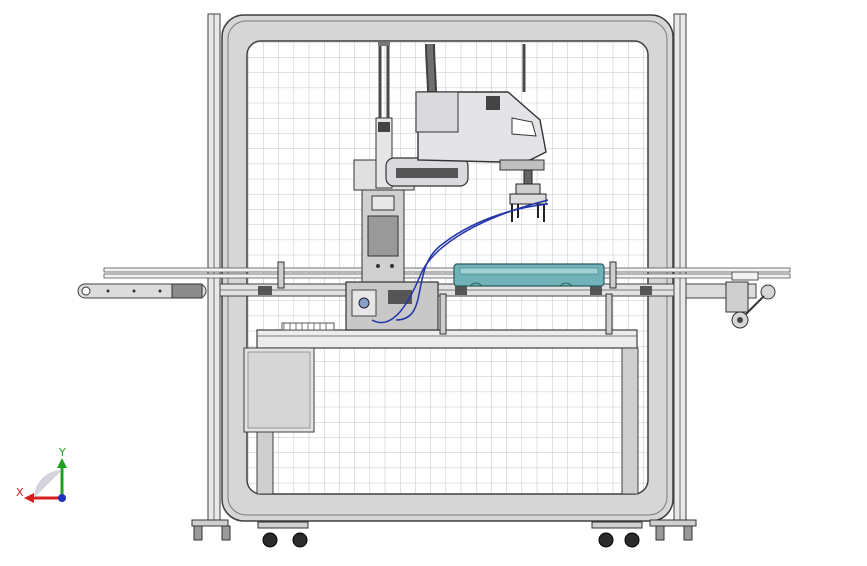  What do you see at coordinates (444, 533) in the screenshot?
I see `casters` at bounding box center [444, 533].